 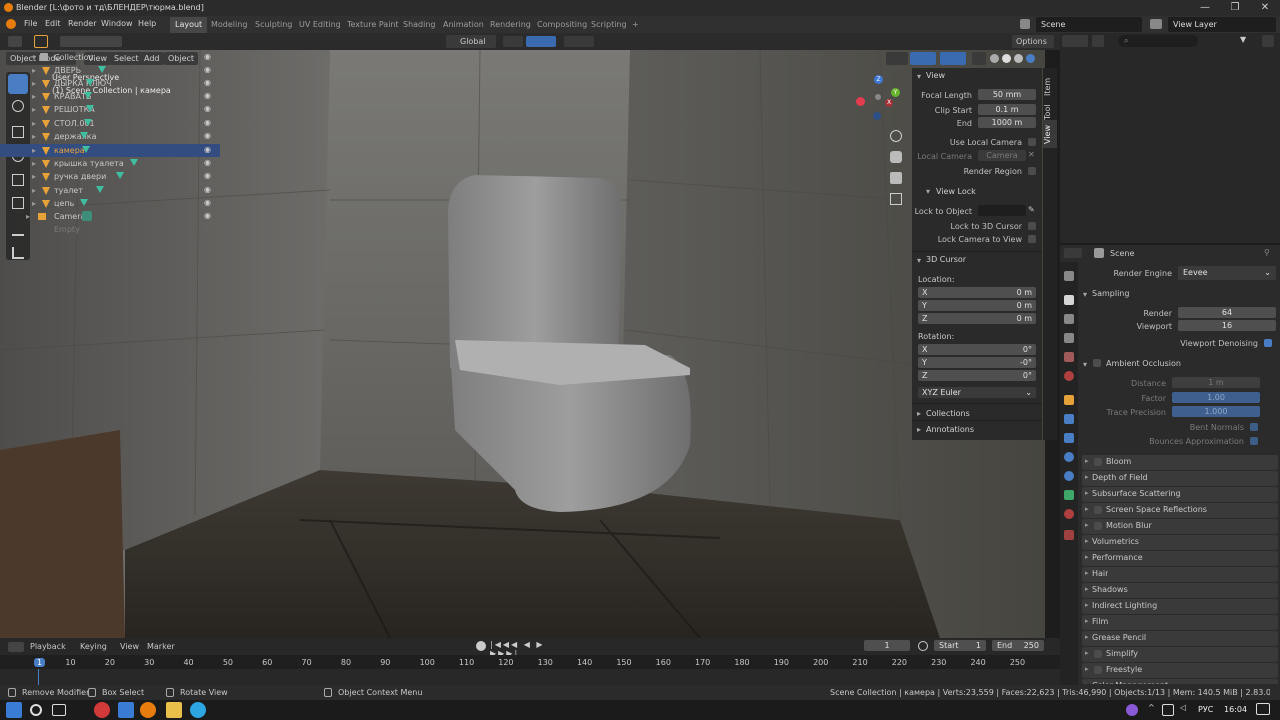 What do you see at coordinates (1268, 343) in the screenshot?
I see `viewport-denoising-checkbox` at bounding box center [1268, 343].